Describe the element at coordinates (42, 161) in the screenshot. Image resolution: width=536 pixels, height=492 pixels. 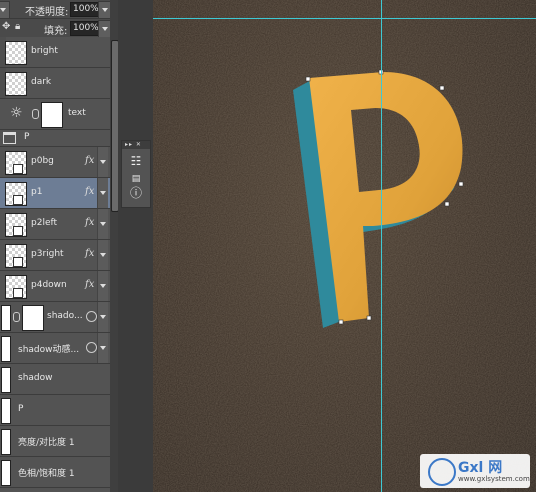
I see `layer-name: p0bg` at that location.